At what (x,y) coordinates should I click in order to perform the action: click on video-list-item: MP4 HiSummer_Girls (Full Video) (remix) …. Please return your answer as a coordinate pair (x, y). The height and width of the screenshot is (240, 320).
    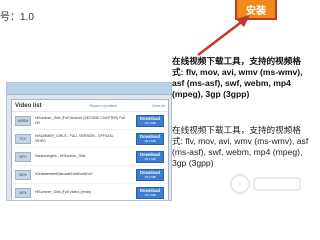
    Looking at the image, I should click on (90, 192).